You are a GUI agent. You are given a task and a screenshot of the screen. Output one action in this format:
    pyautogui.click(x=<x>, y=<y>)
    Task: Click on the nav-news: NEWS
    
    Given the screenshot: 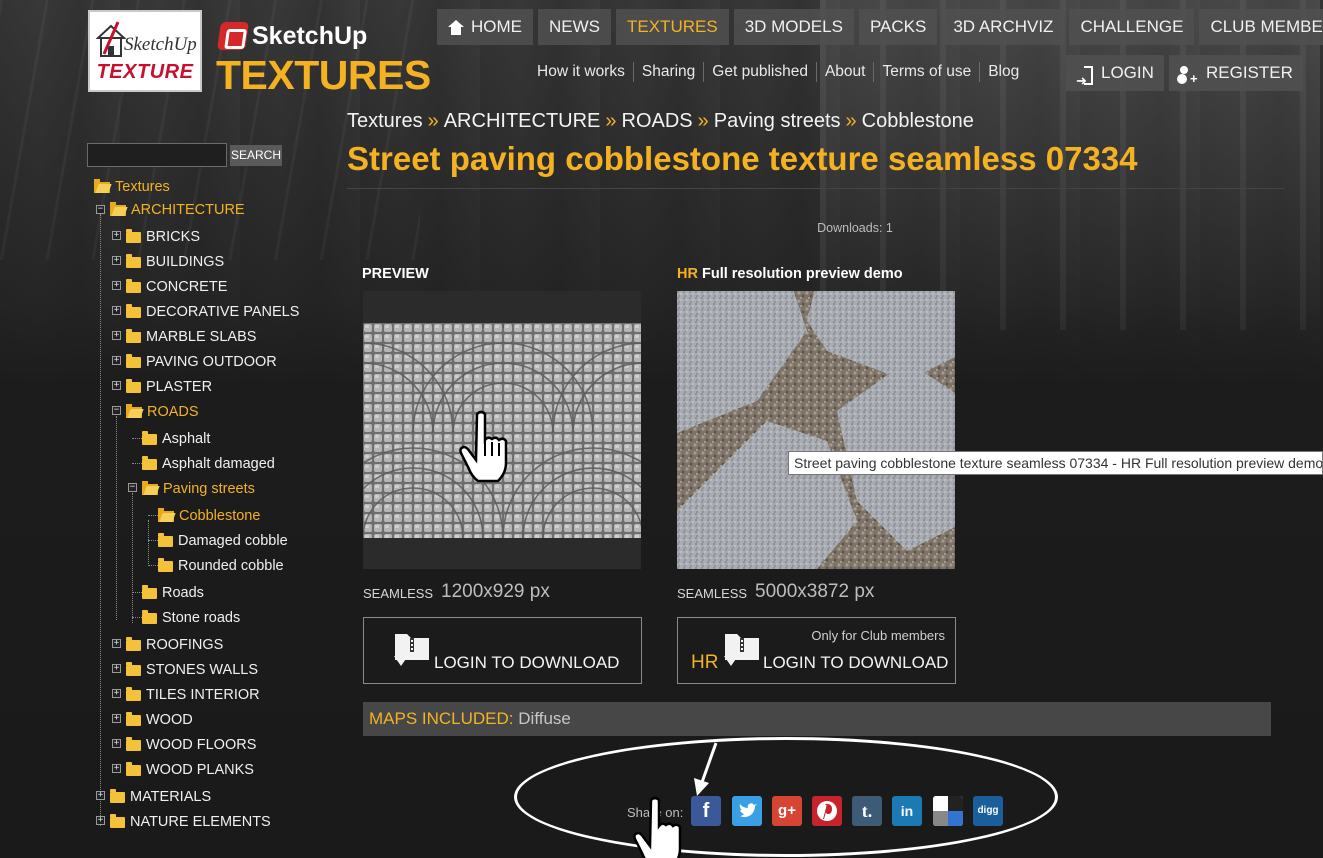 What is the action you would take?
    pyautogui.click(x=574, y=27)
    